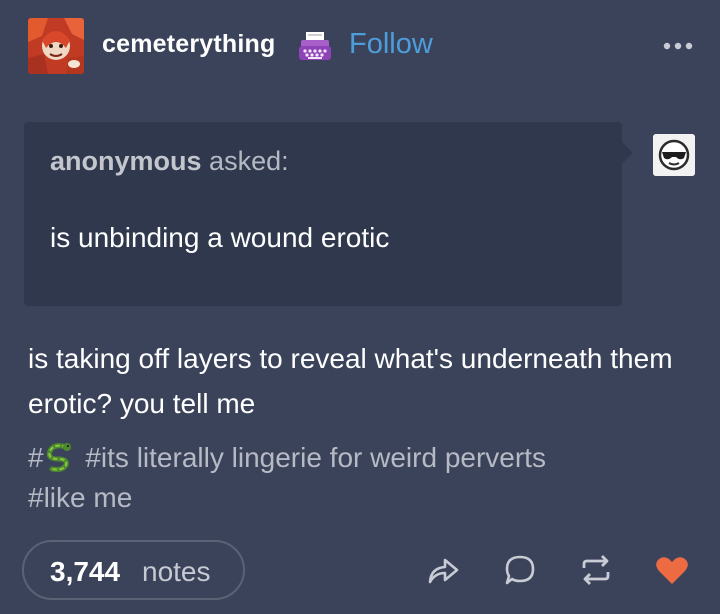 The width and height of the screenshot is (720, 614). What do you see at coordinates (672, 570) in the screenshot?
I see `heart-icon` at bounding box center [672, 570].